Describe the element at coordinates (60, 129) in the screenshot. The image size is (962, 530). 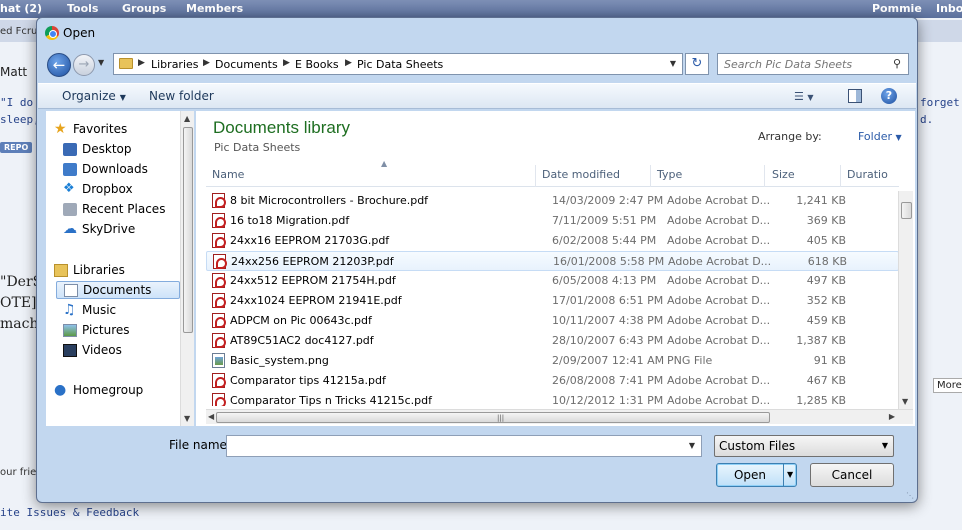
I see `star-icon: ★` at that location.